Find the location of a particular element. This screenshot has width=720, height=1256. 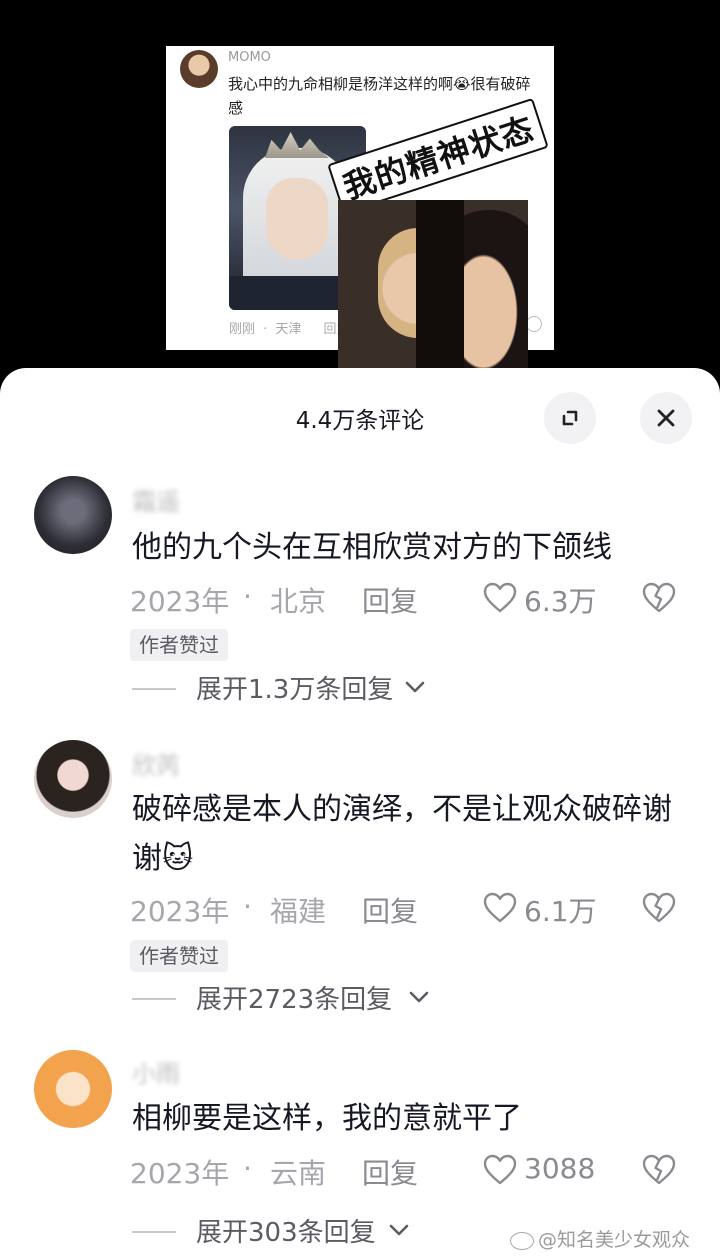

comment-text: 他的九个头在互相欣赏对方的下颌线 is located at coordinates (372, 547).